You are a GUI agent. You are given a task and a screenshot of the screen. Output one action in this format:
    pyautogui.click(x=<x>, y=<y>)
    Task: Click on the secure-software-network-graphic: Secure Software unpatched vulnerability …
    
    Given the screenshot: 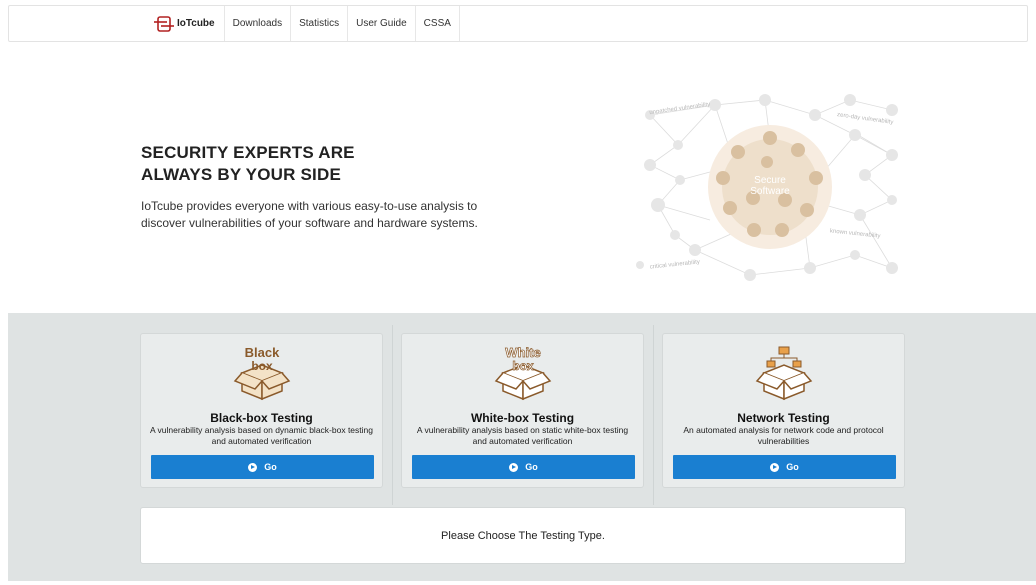 What is the action you would take?
    pyautogui.click(x=767, y=187)
    